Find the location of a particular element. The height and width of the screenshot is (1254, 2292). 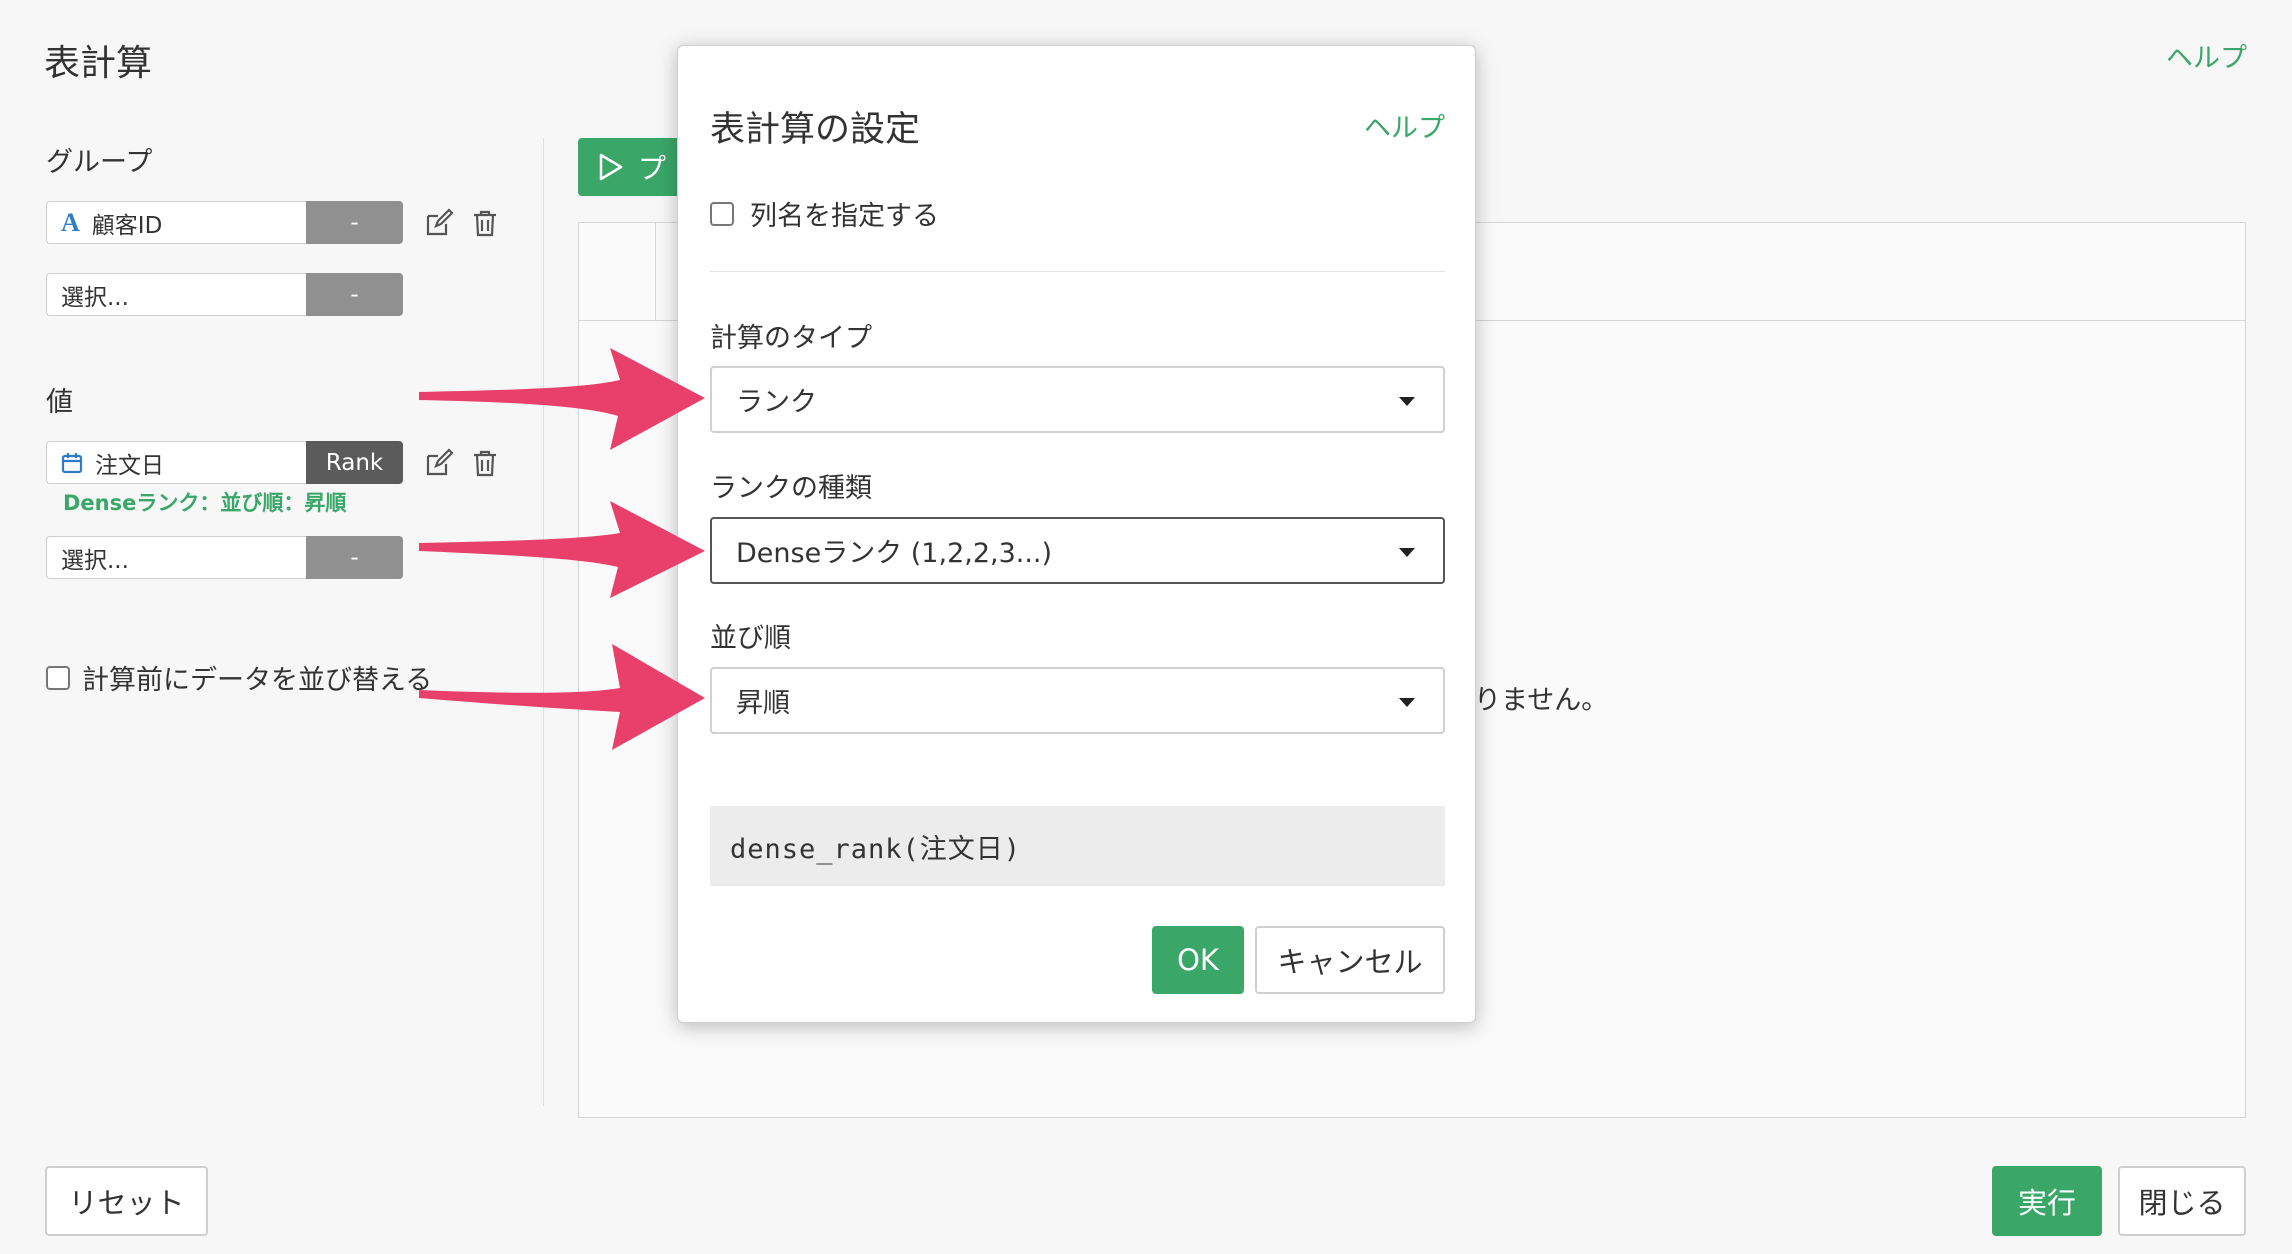

value-field-name: 注文日 is located at coordinates (129, 465).